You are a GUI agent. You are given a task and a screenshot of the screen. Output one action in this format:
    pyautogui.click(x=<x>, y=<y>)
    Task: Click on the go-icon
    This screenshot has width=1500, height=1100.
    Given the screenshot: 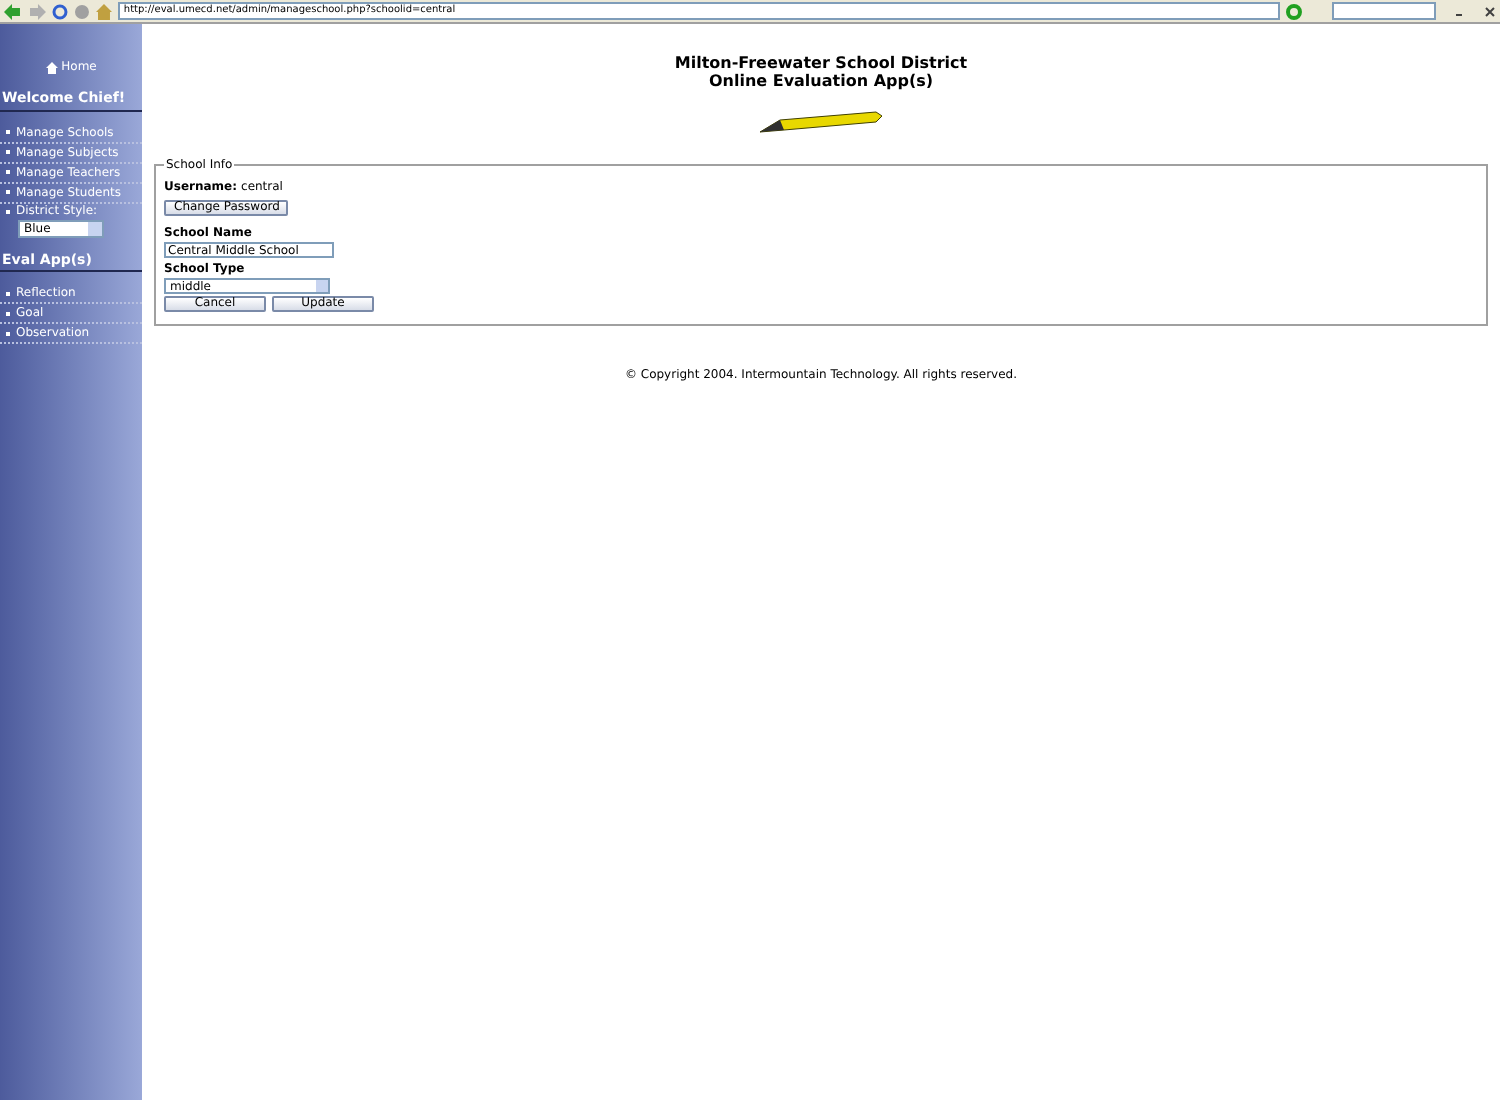 What is the action you would take?
    pyautogui.click(x=1294, y=11)
    